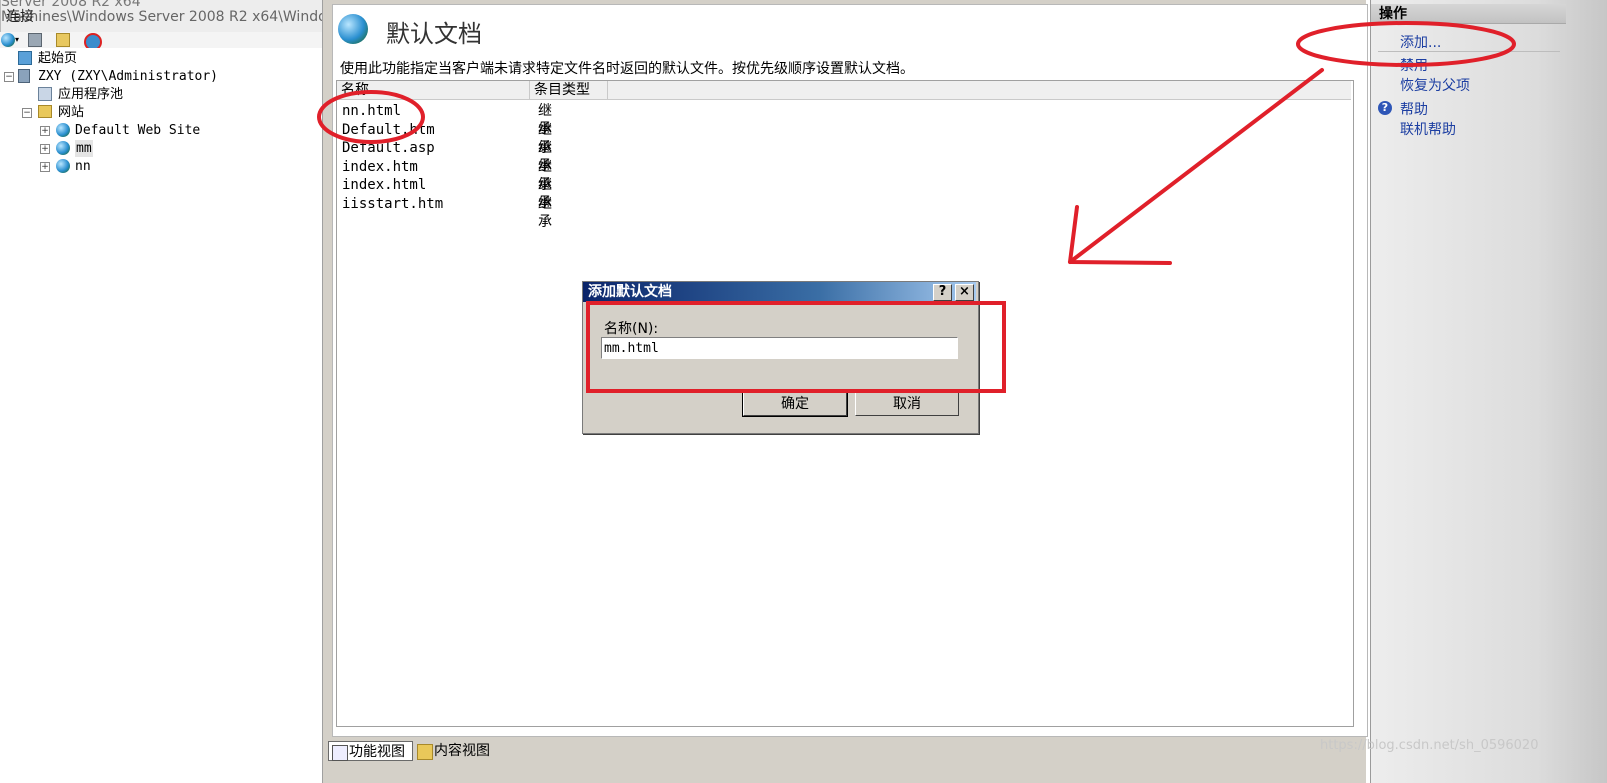 The image size is (1607, 783). I want to click on default-document-icon, so click(353, 29).